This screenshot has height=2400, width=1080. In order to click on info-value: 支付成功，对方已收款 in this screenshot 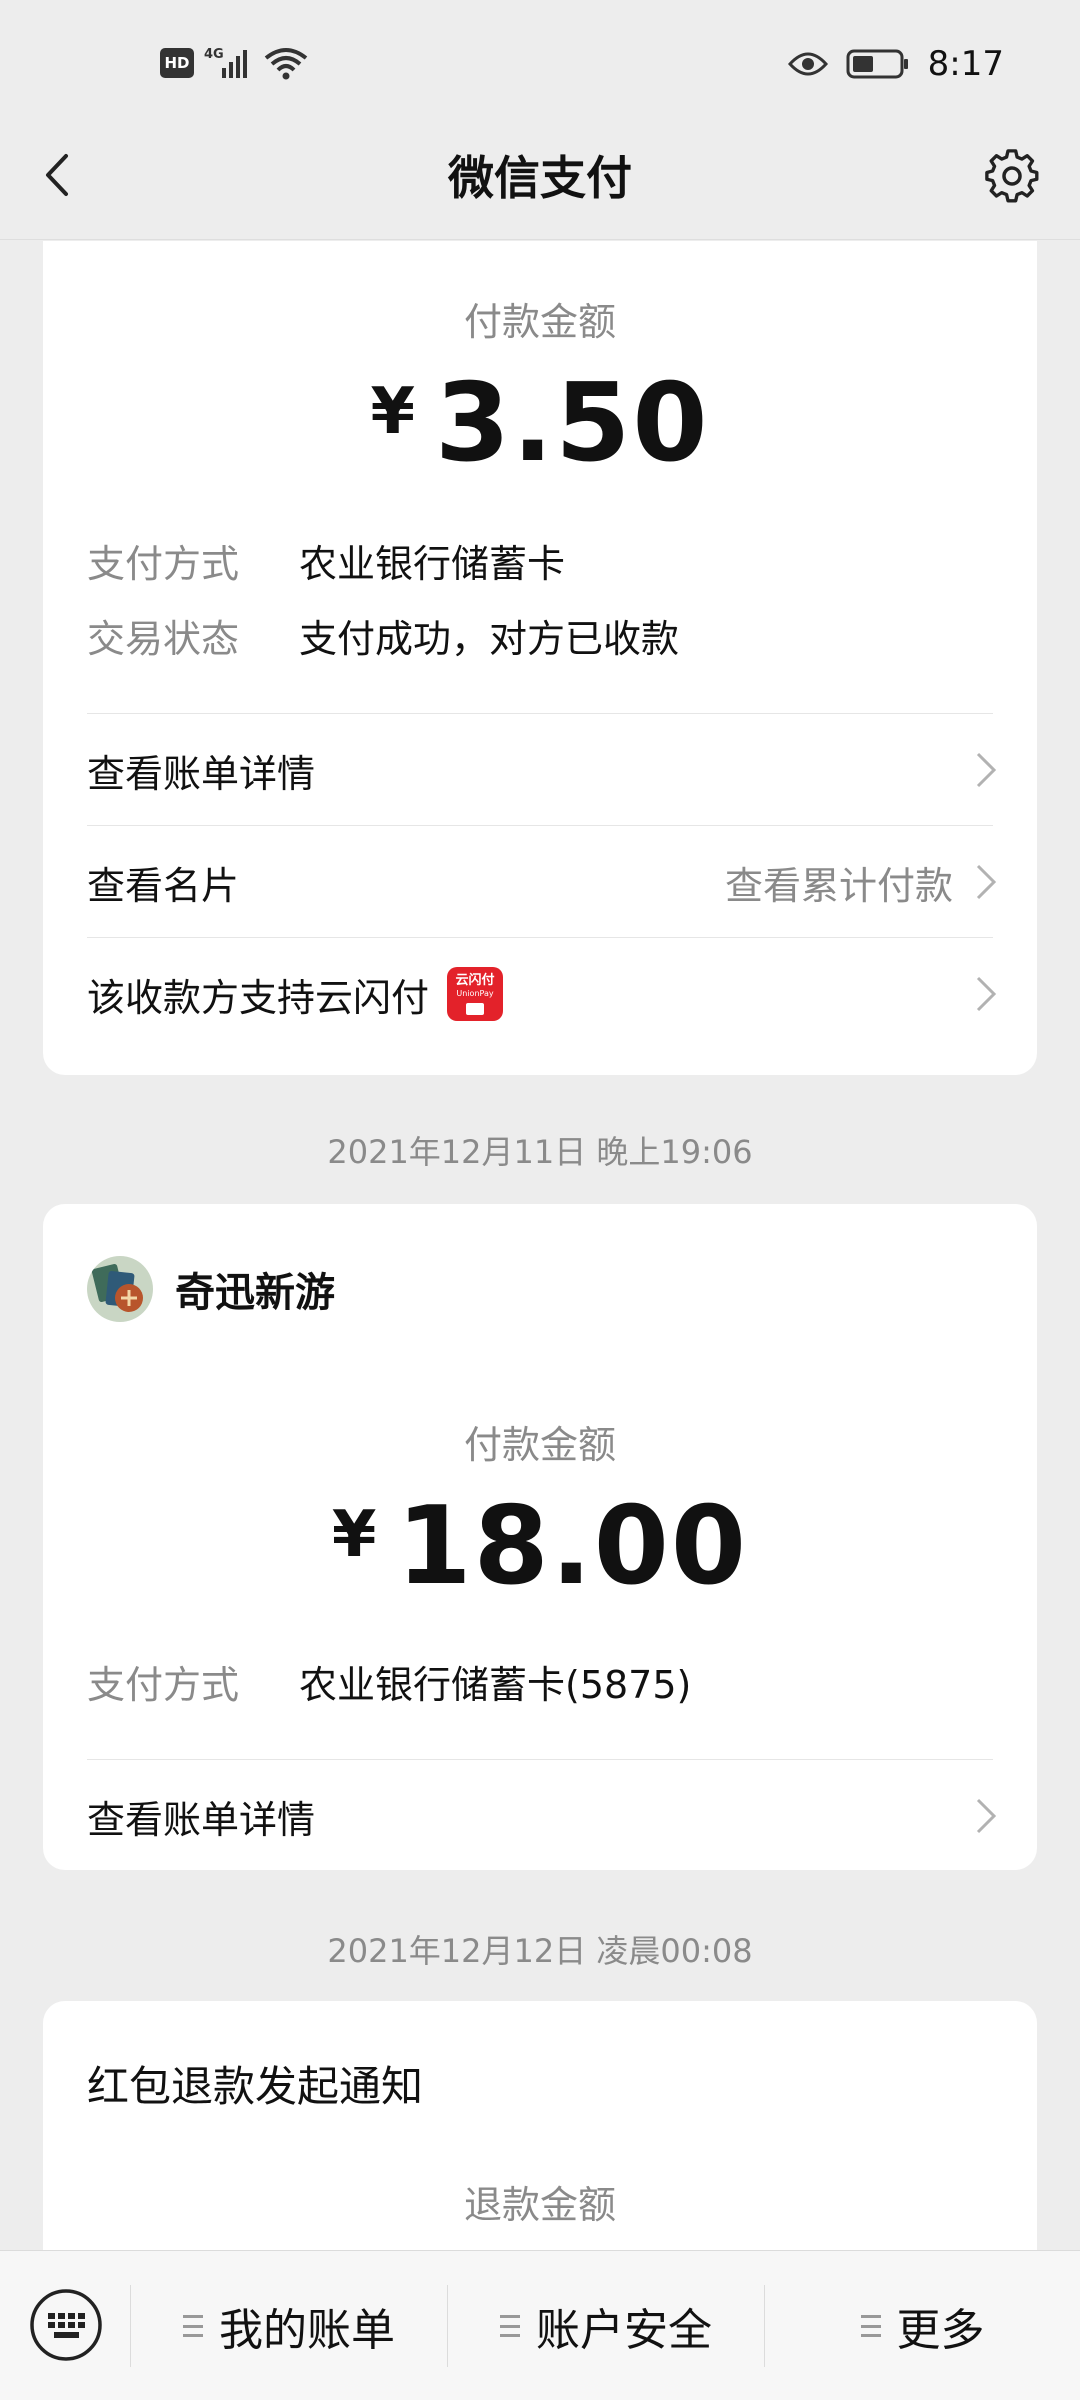, I will do `click(489, 639)`.